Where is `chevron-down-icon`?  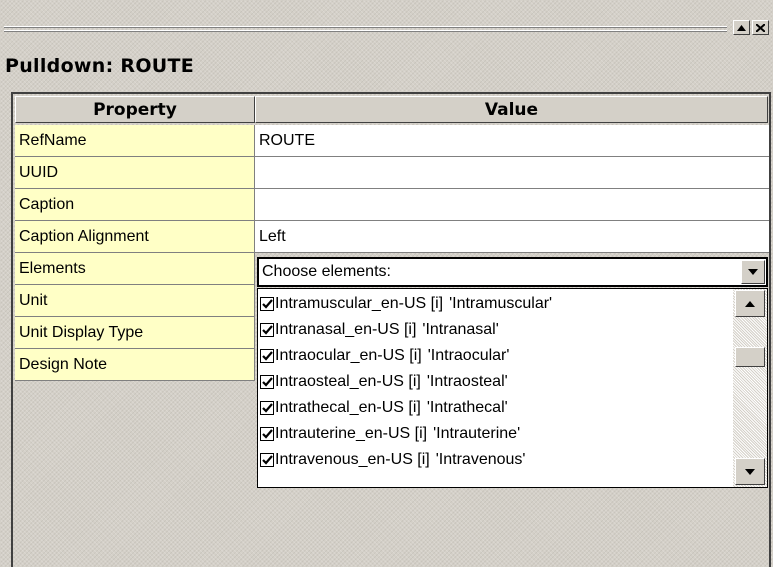
chevron-down-icon is located at coordinates (753, 272).